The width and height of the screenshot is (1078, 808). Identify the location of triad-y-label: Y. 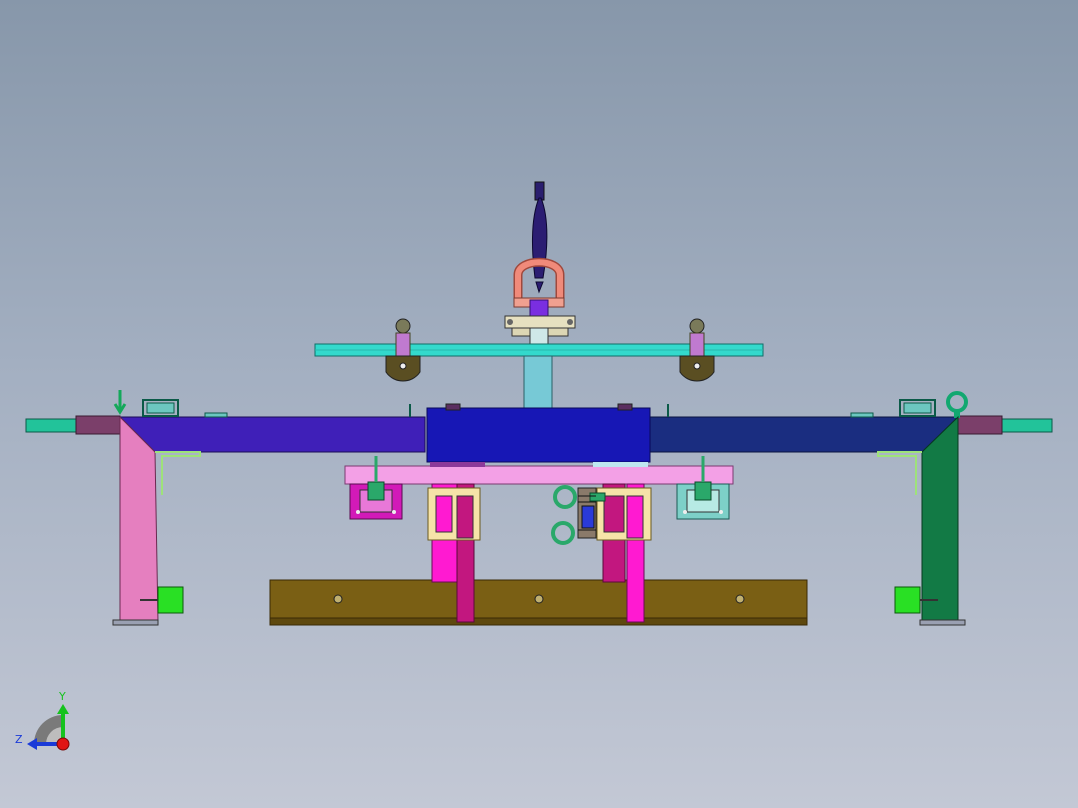
(62, 696).